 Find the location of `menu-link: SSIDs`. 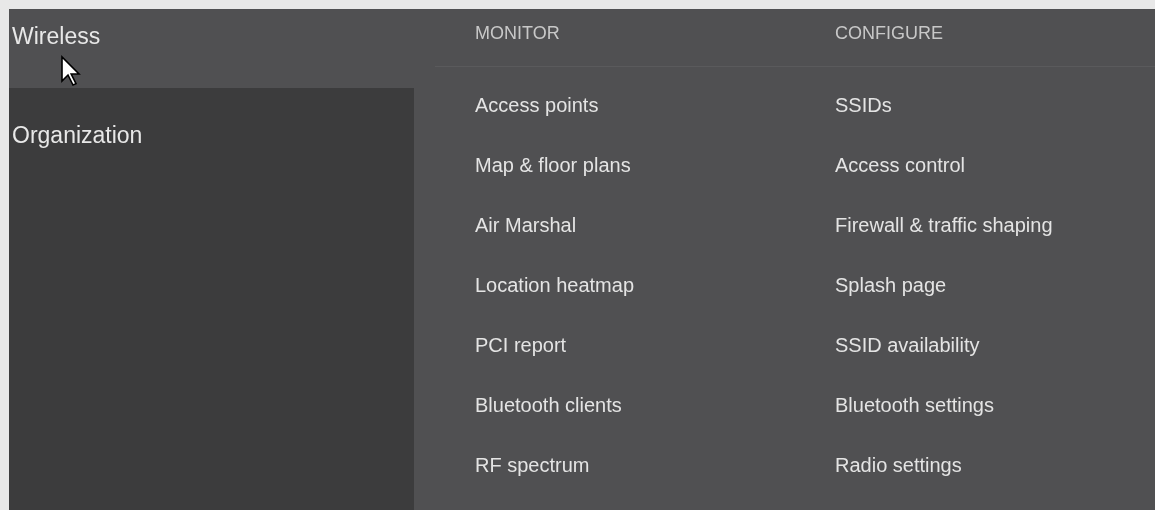

menu-link: SSIDs is located at coordinates (863, 120).